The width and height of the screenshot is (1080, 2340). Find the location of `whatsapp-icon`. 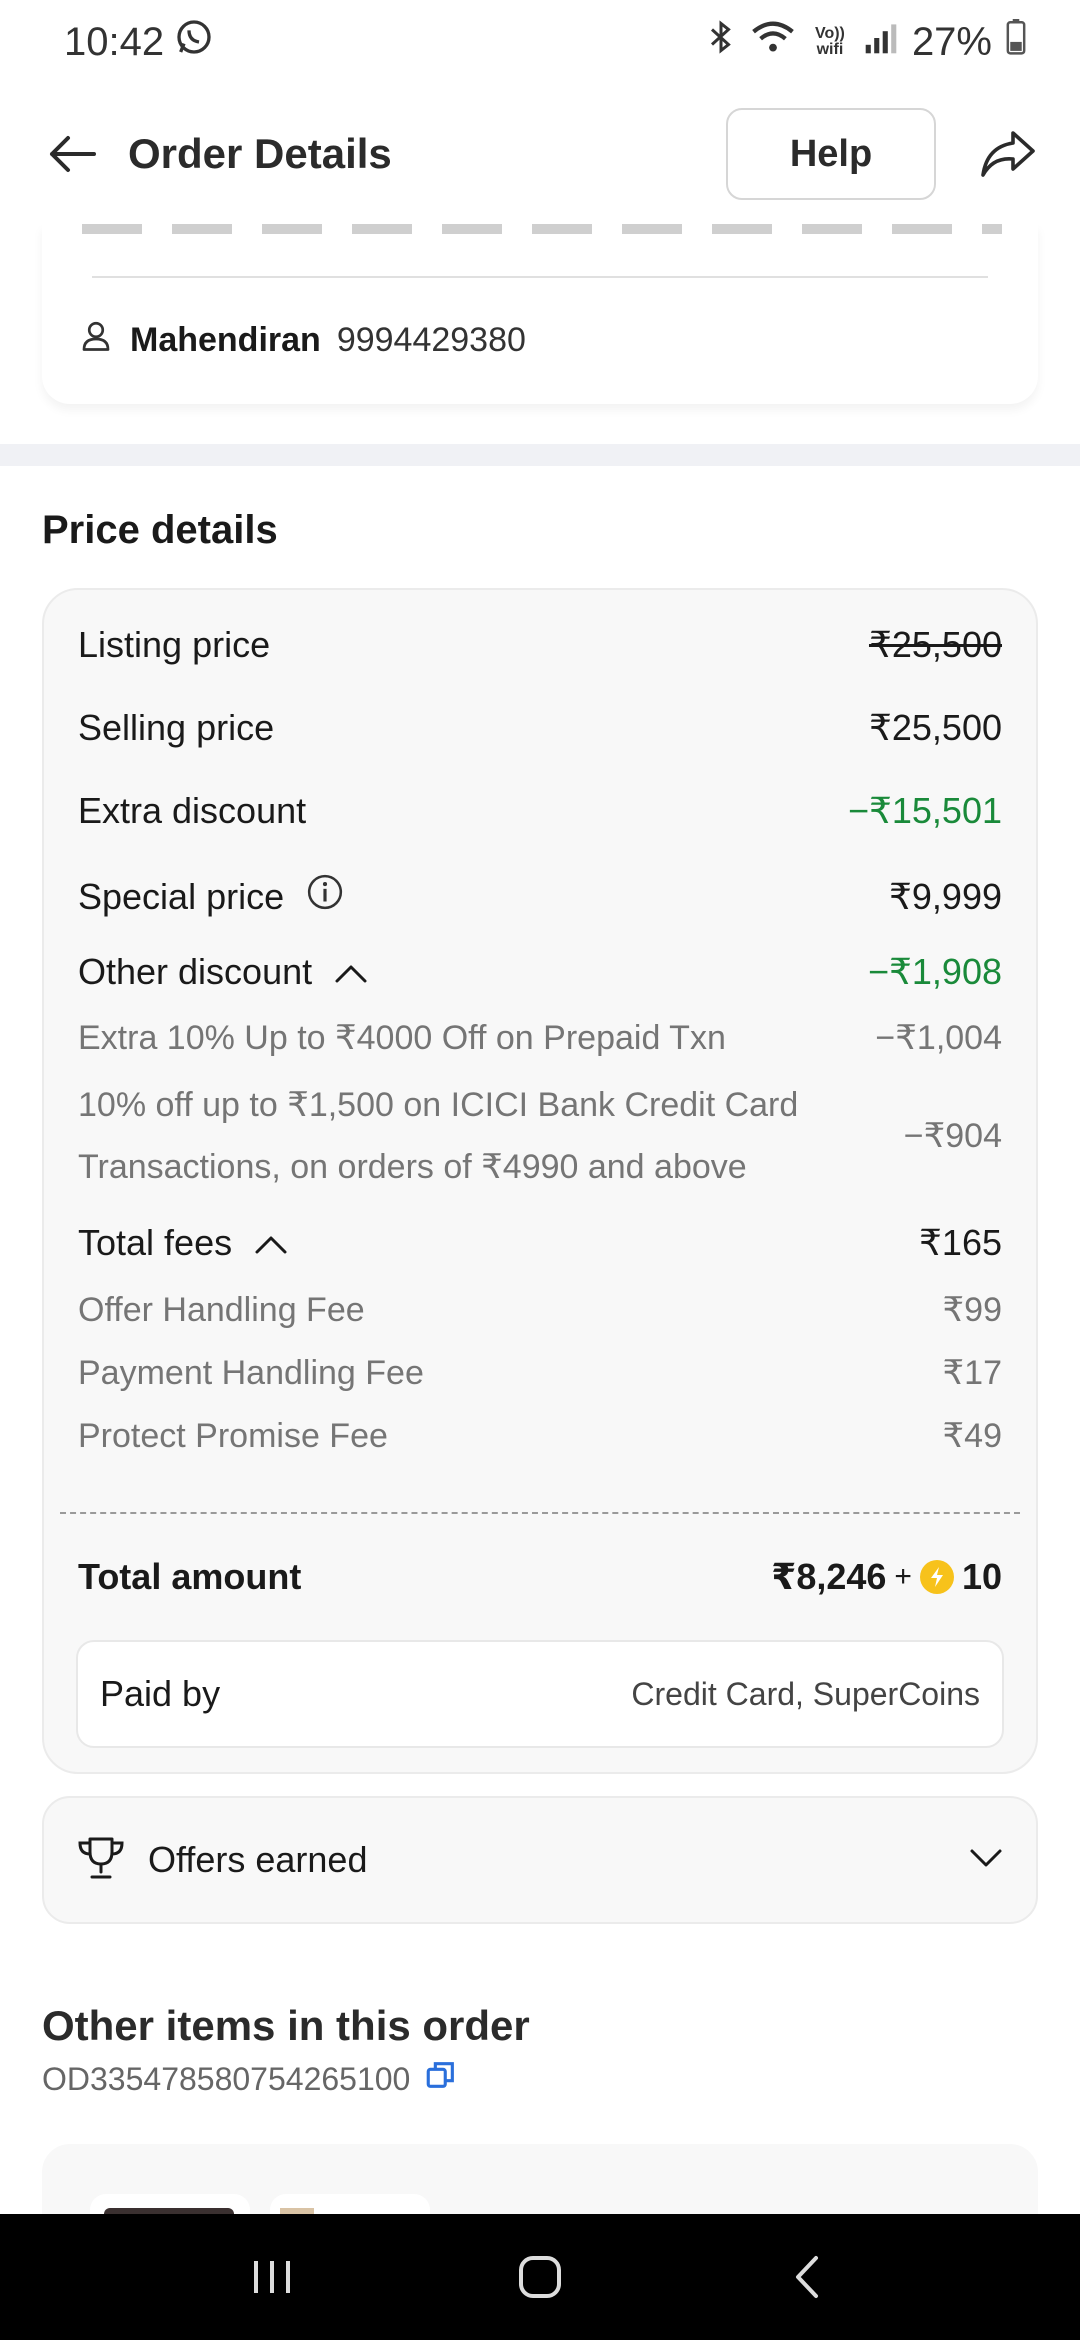

whatsapp-icon is located at coordinates (194, 42).